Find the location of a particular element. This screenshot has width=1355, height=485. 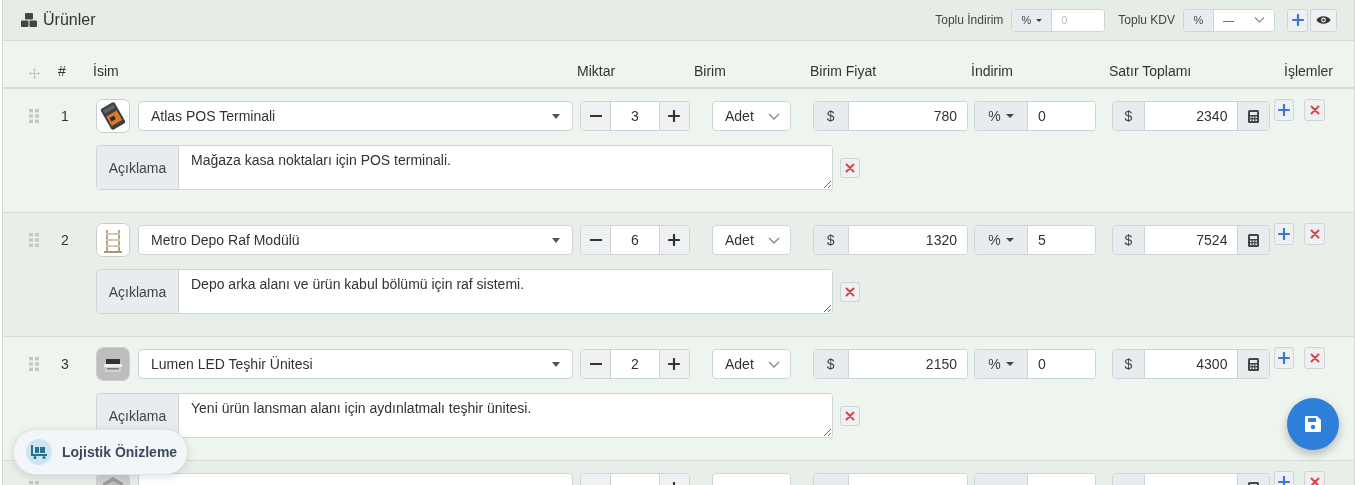

column-header: İndirim is located at coordinates (992, 71).